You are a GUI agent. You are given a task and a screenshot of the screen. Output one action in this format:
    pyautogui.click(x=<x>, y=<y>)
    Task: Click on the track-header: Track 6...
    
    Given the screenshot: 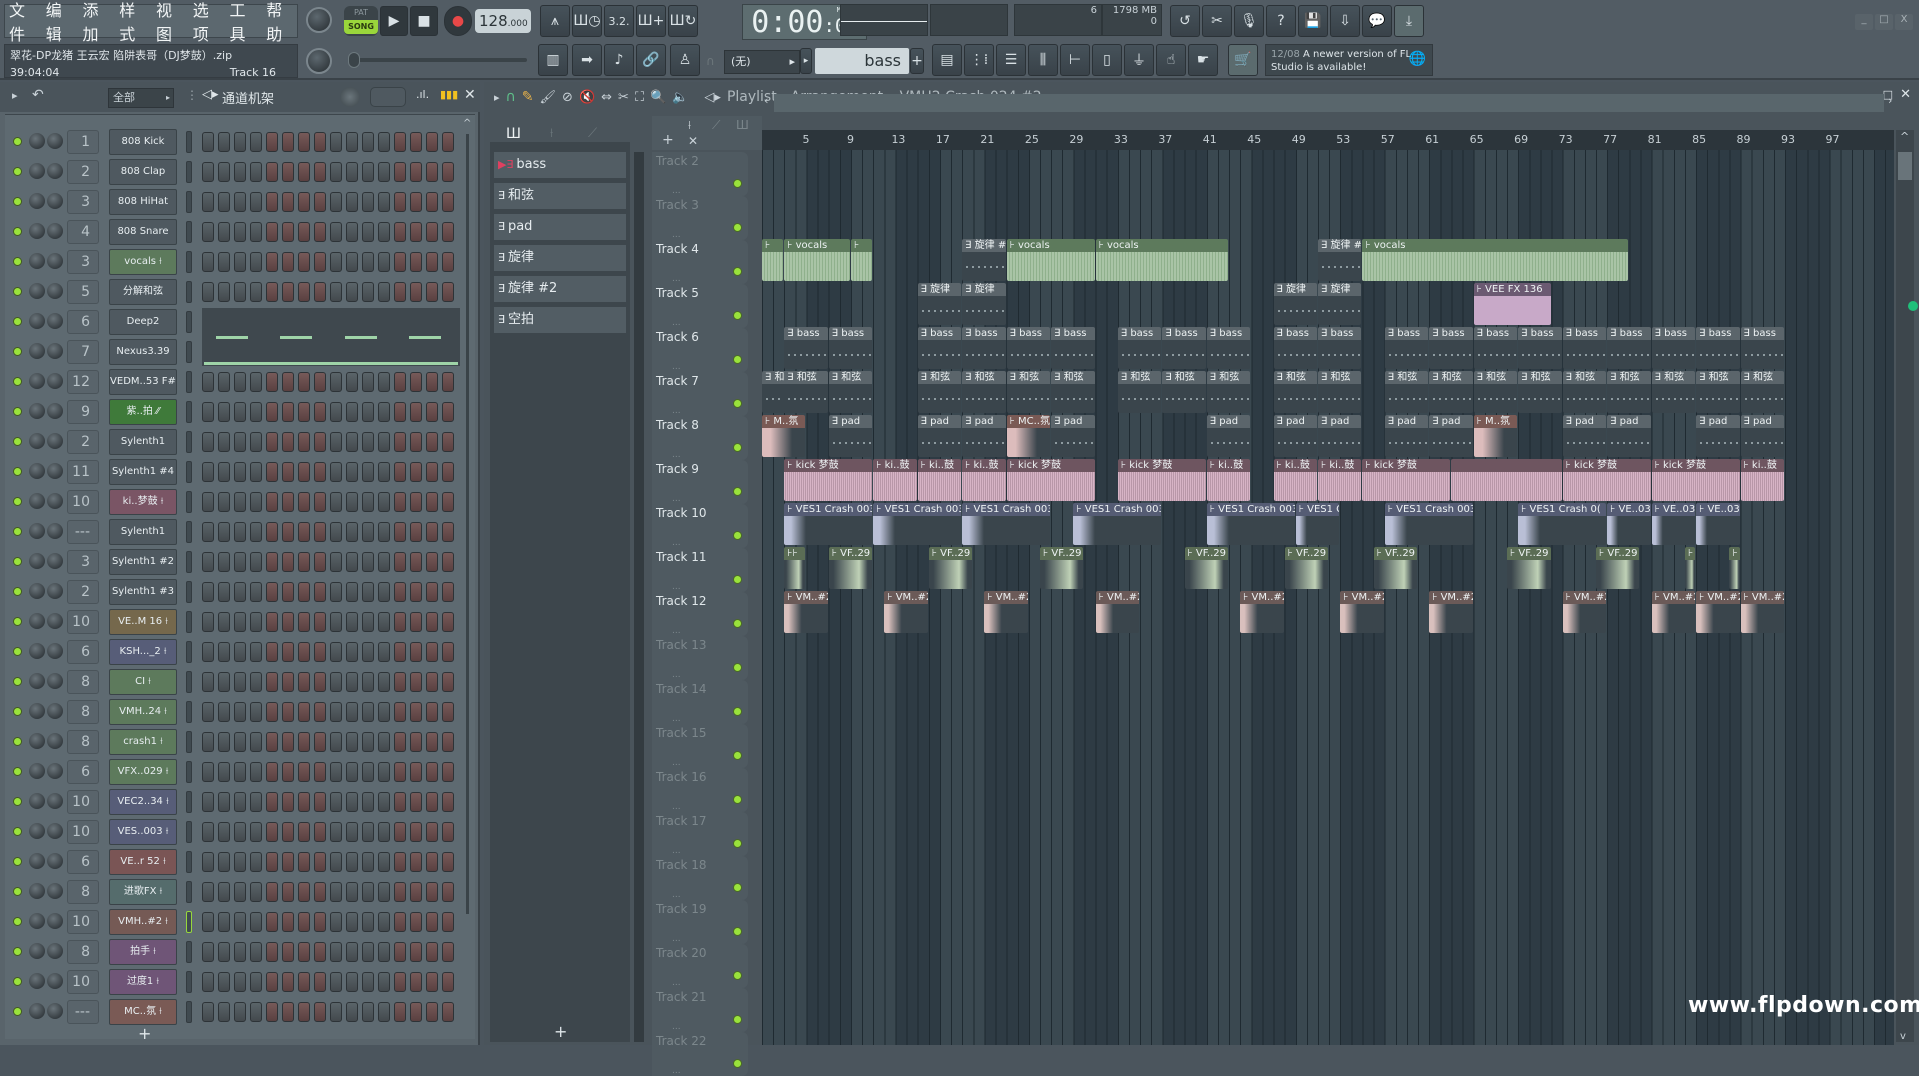 What is the action you would take?
    pyautogui.click(x=700, y=350)
    